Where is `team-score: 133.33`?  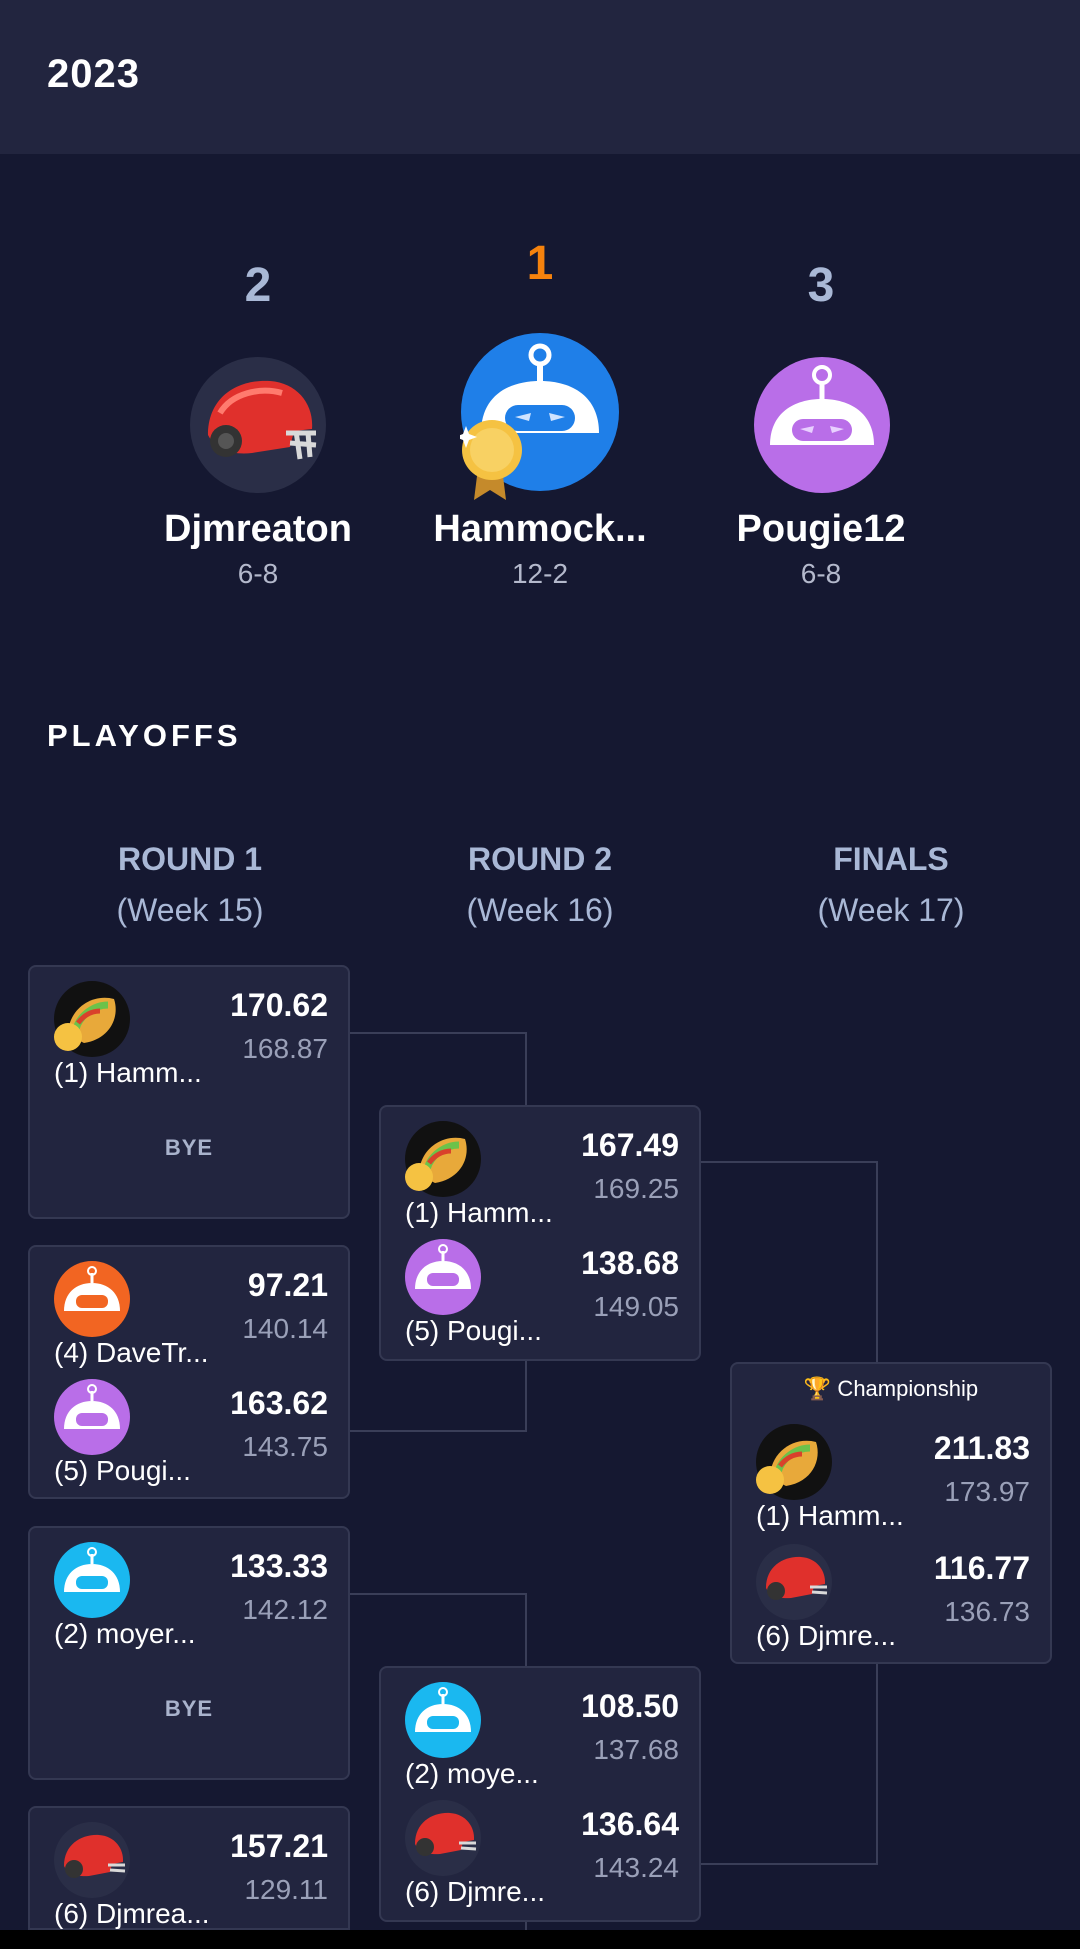
team-score: 133.33 is located at coordinates (279, 1566).